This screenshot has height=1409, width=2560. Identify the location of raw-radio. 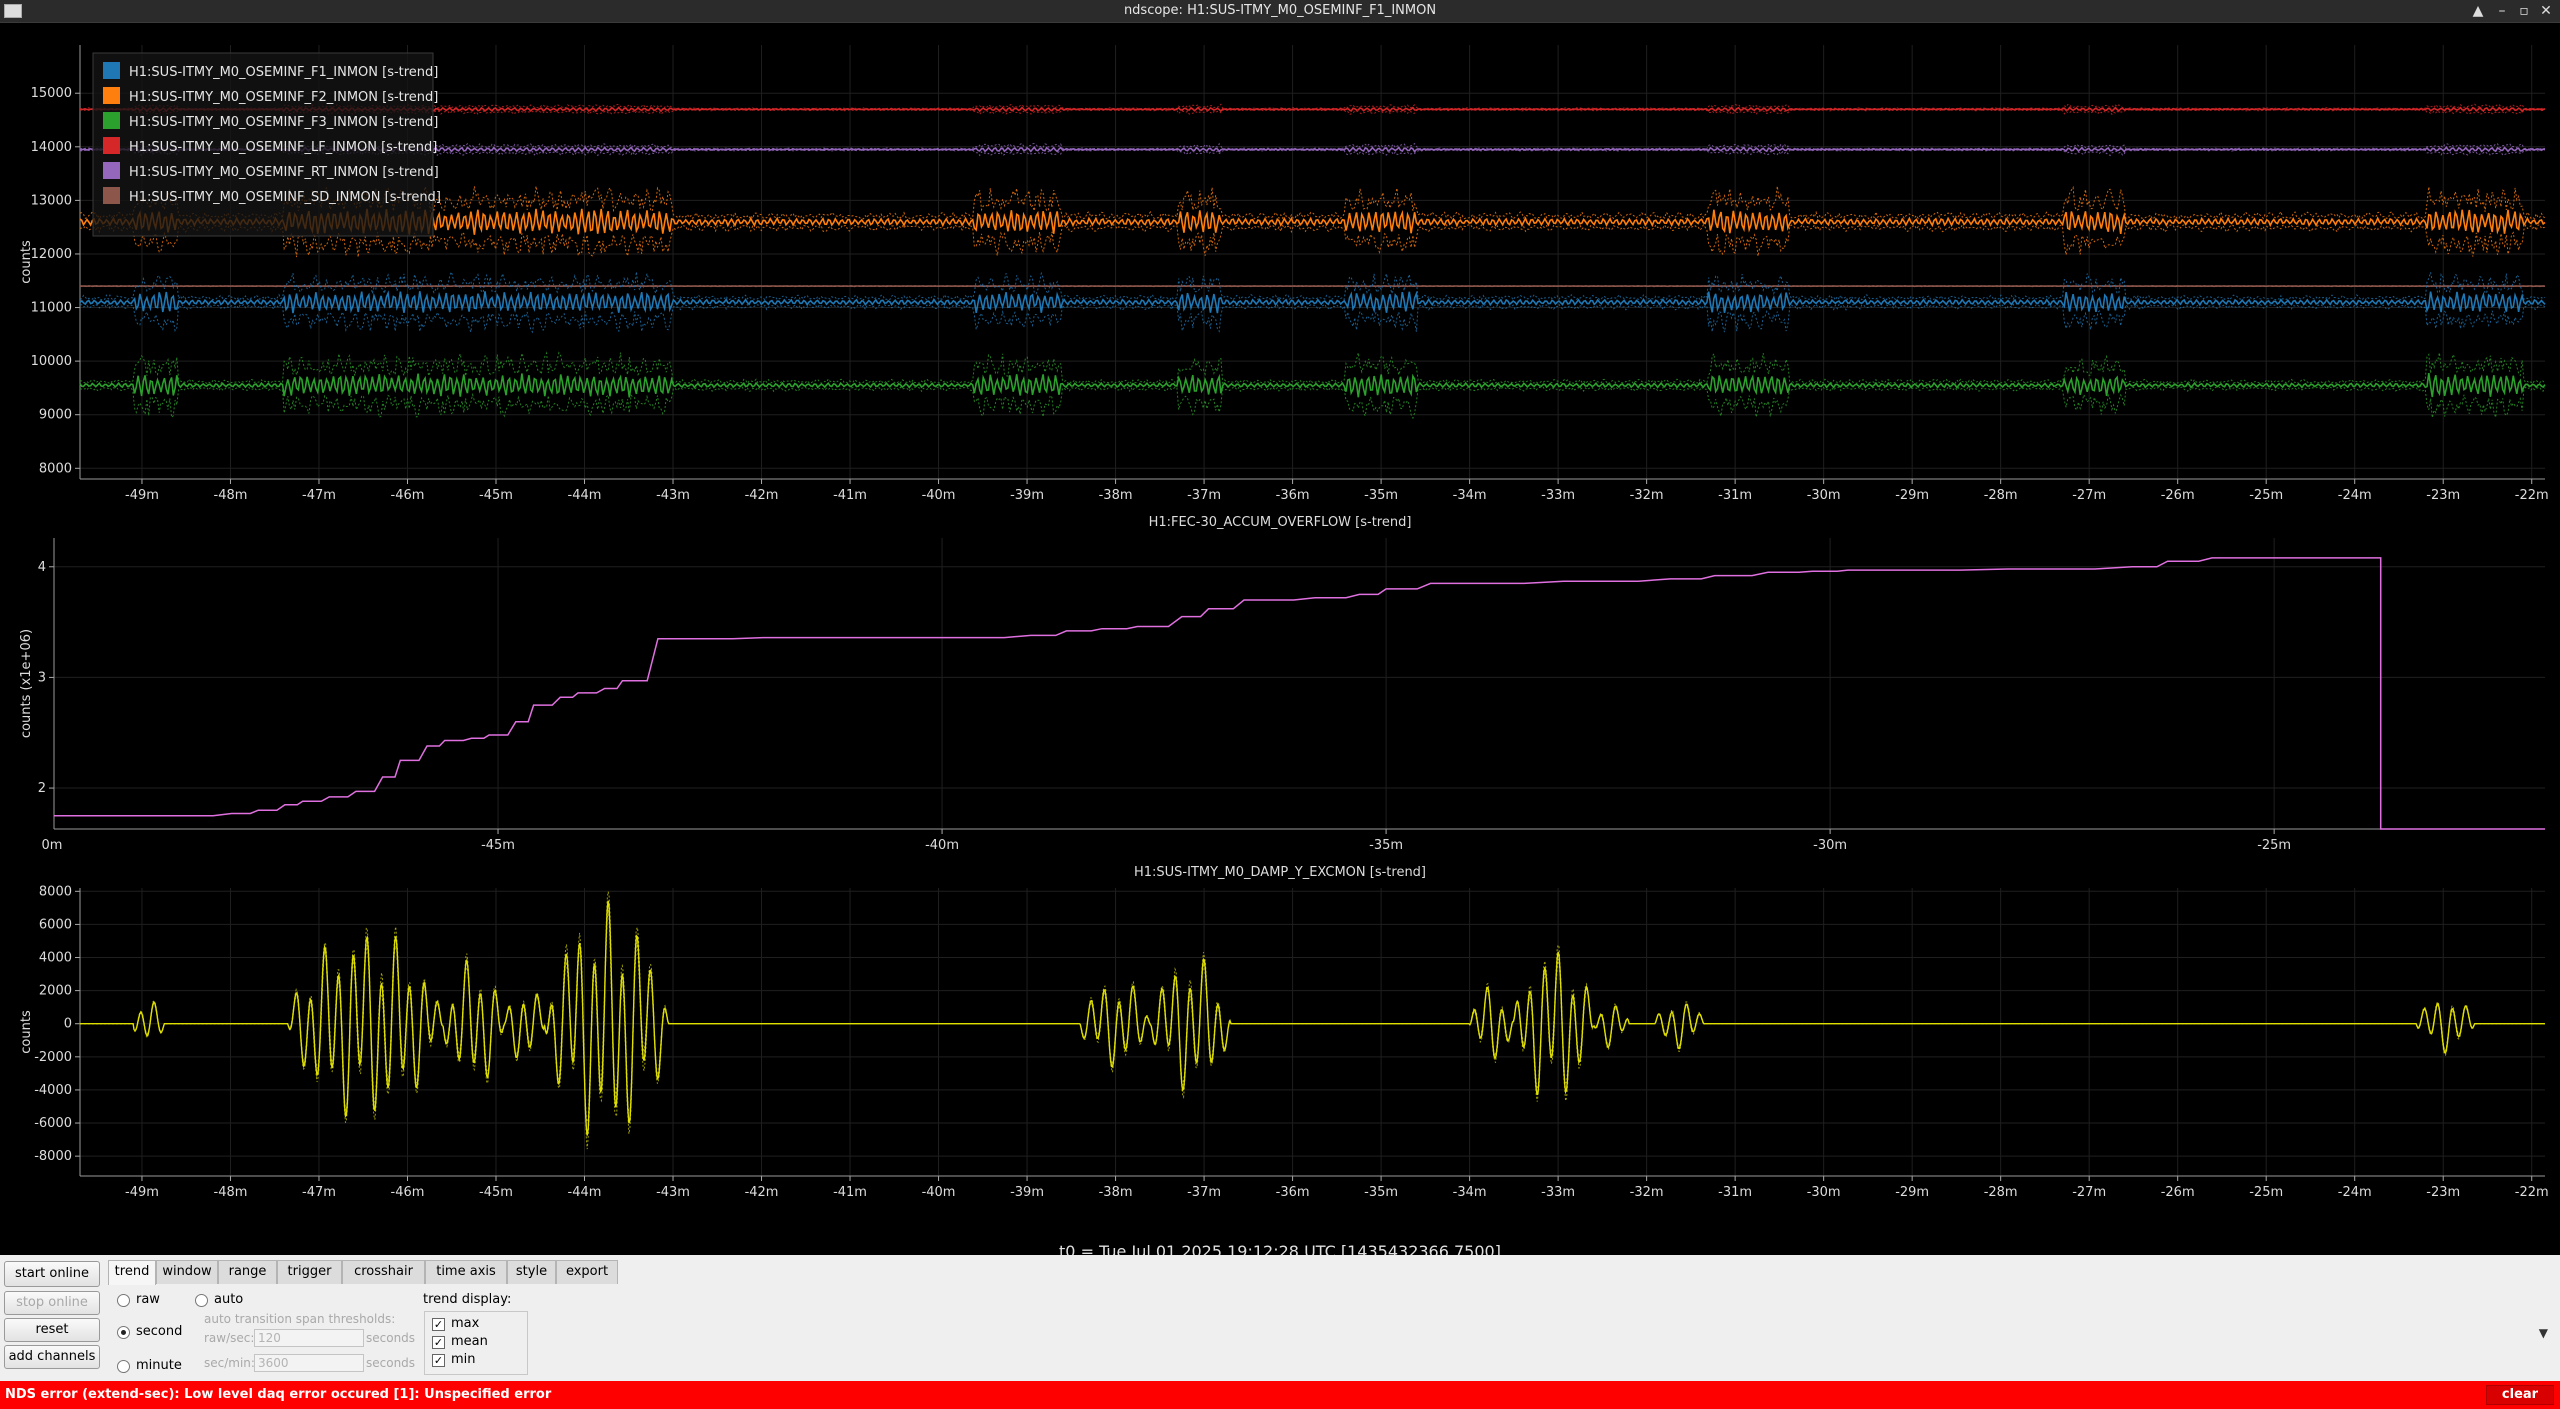
(123, 1300).